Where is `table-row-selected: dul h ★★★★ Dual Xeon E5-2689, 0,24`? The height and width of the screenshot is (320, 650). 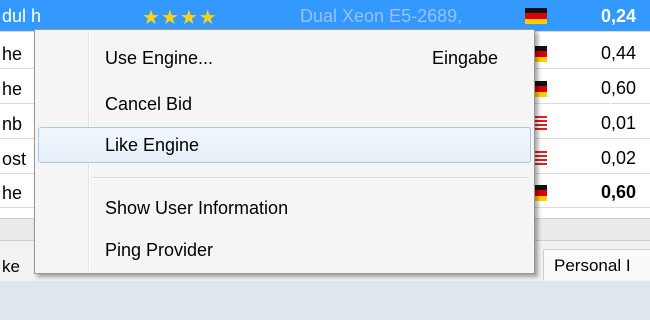
table-row-selected: dul h ★★★★ Dual Xeon E5-2689, 0,24 is located at coordinates (325, 16).